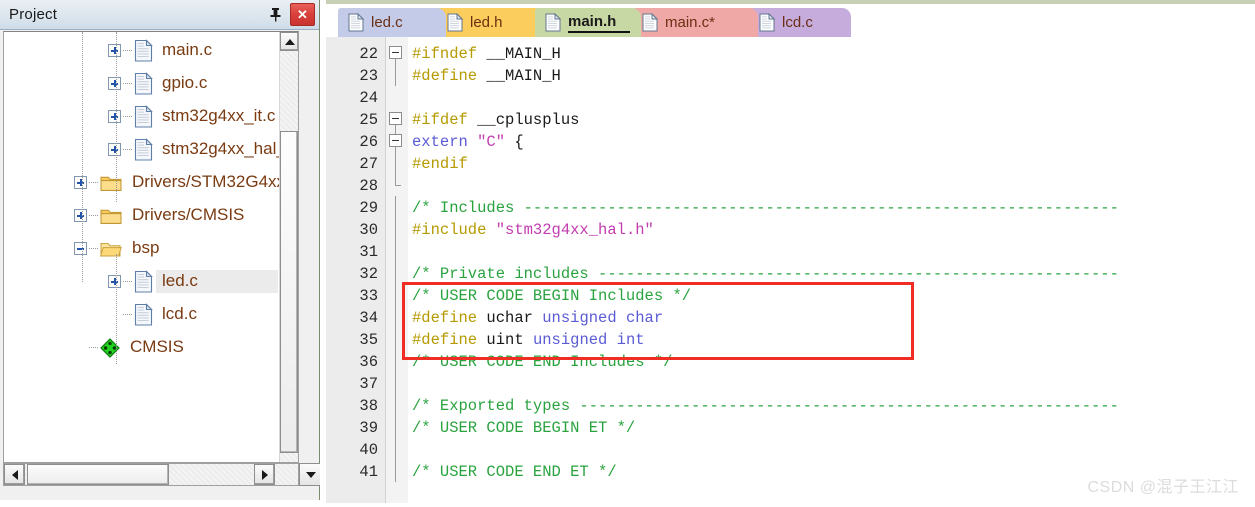 The width and height of the screenshot is (1255, 507). Describe the element at coordinates (142, 215) in the screenshot. I see `tree-item-drivers-cmsis: Drivers/CMSIS` at that location.